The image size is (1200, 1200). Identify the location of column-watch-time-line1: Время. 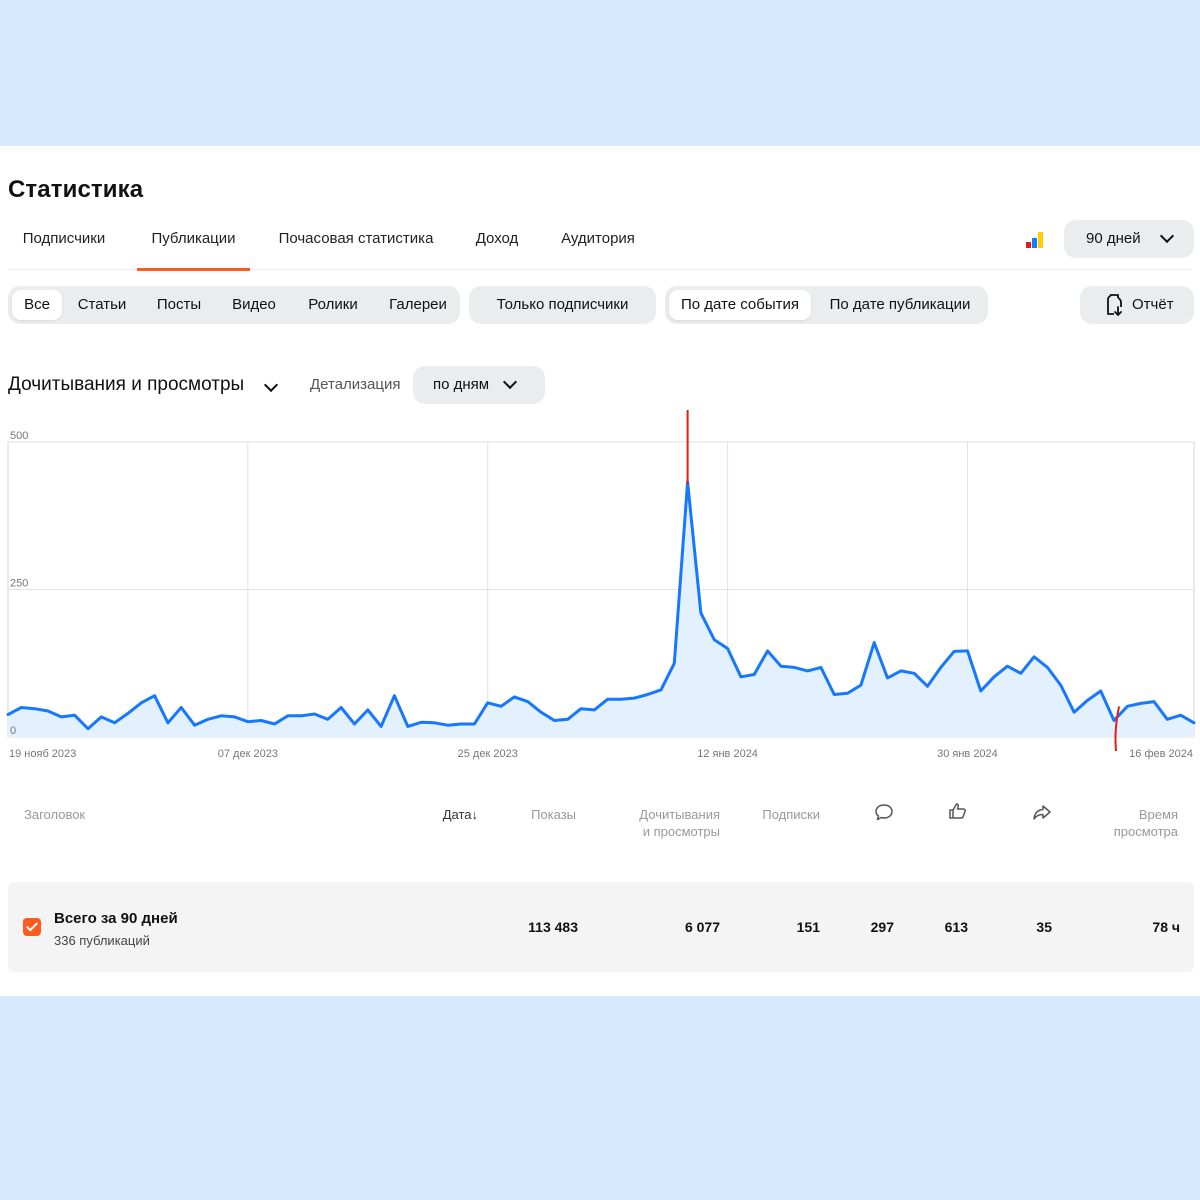
(1158, 814).